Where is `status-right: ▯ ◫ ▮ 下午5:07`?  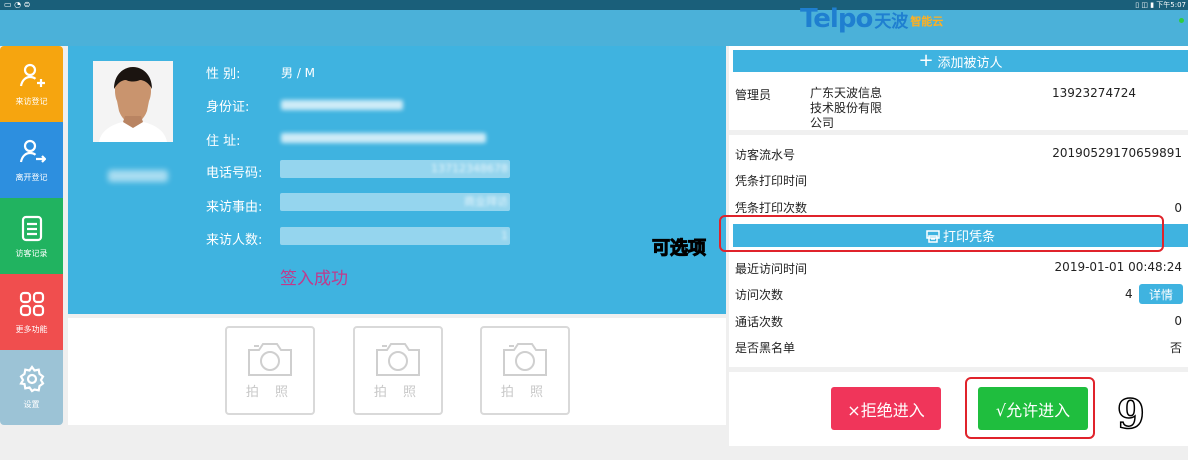 status-right: ▯ ◫ ▮ 下午5:07 is located at coordinates (1160, 5).